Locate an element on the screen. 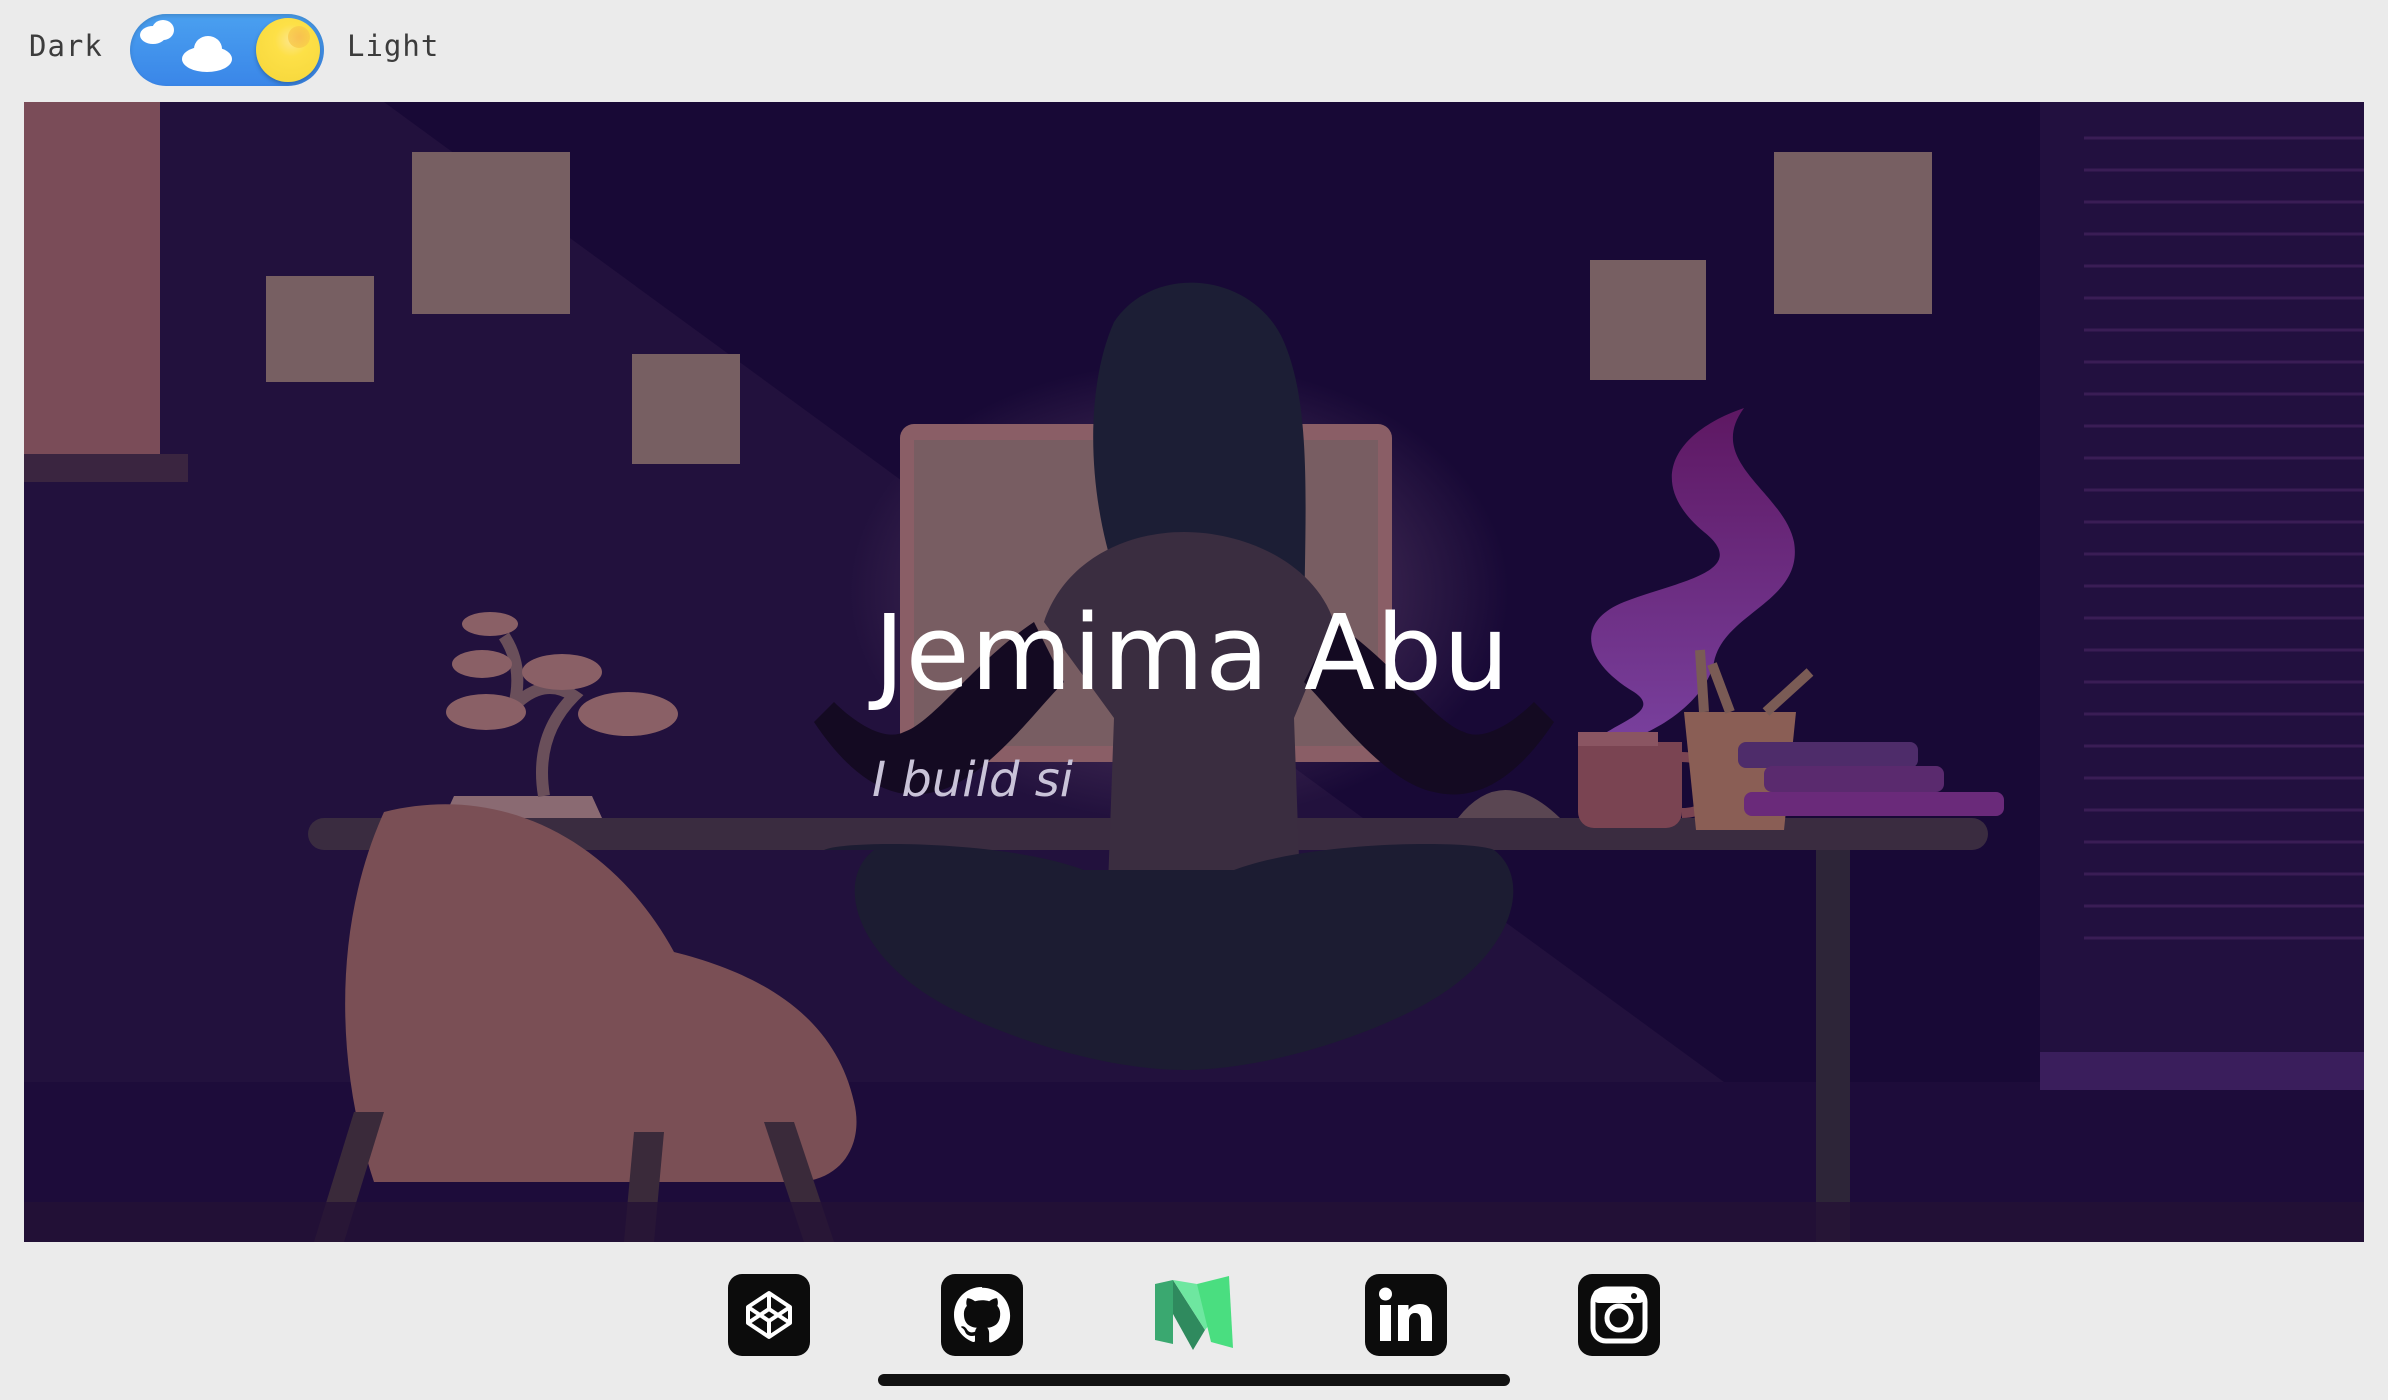  medium-link is located at coordinates (1194, 1315).